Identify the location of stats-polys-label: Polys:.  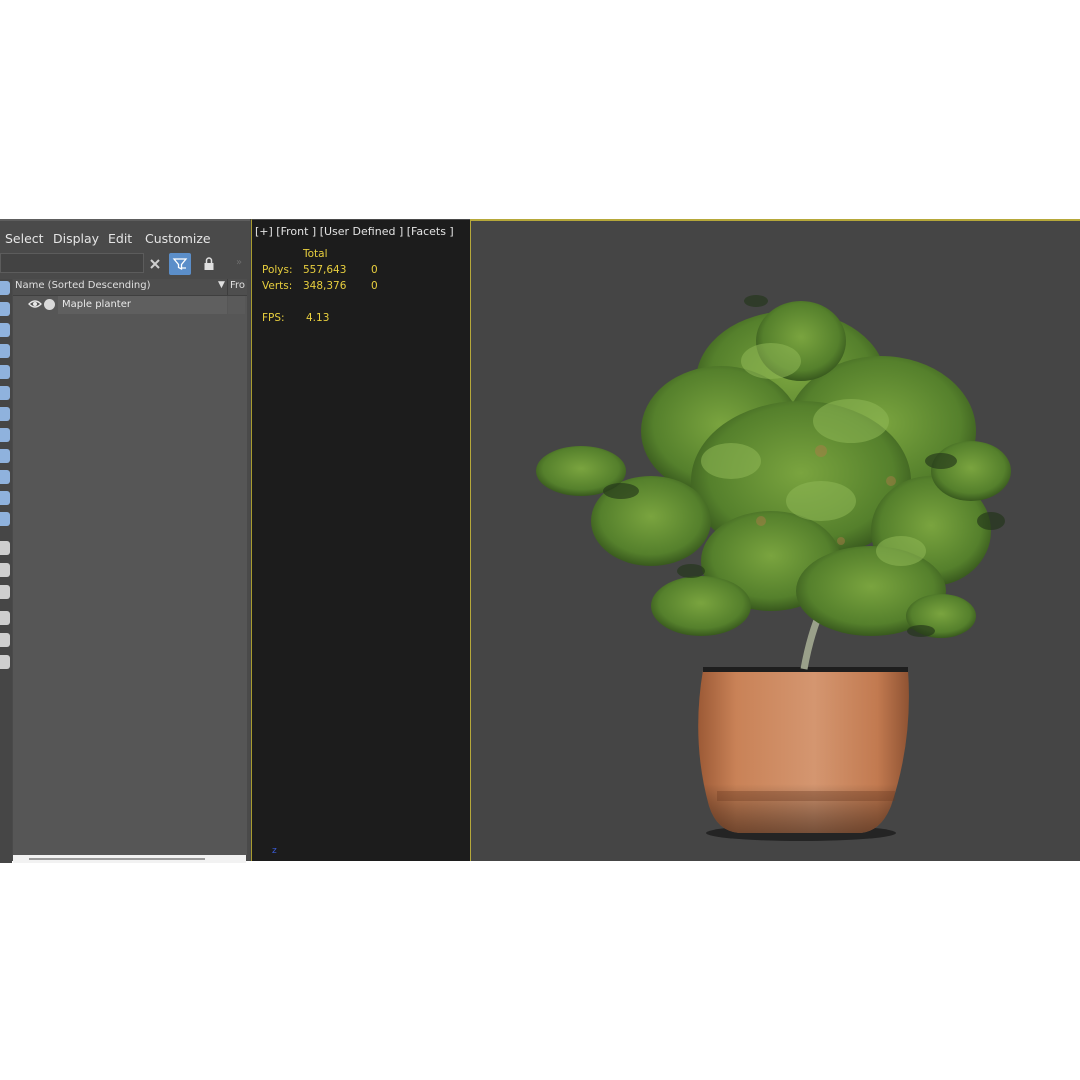
(277, 270).